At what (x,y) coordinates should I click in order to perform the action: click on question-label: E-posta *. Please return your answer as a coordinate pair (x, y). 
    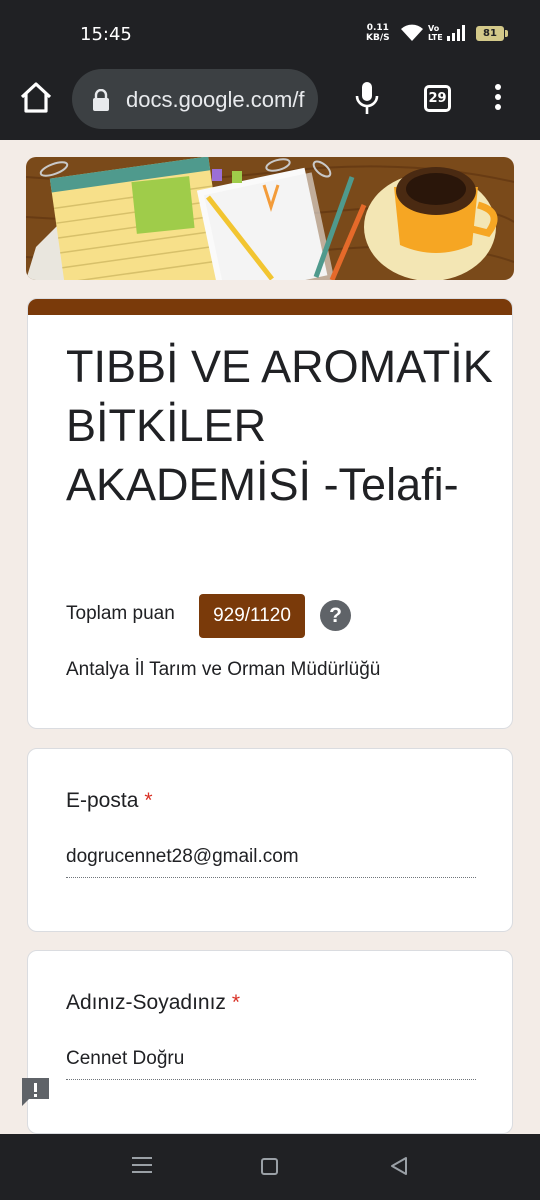
    Looking at the image, I should click on (109, 801).